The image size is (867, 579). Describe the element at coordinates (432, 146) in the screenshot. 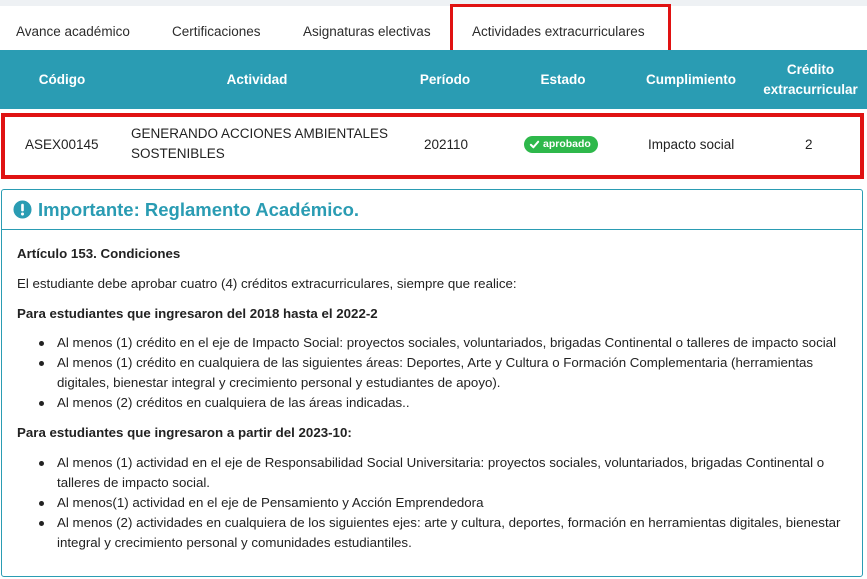

I see `row-highlight` at that location.